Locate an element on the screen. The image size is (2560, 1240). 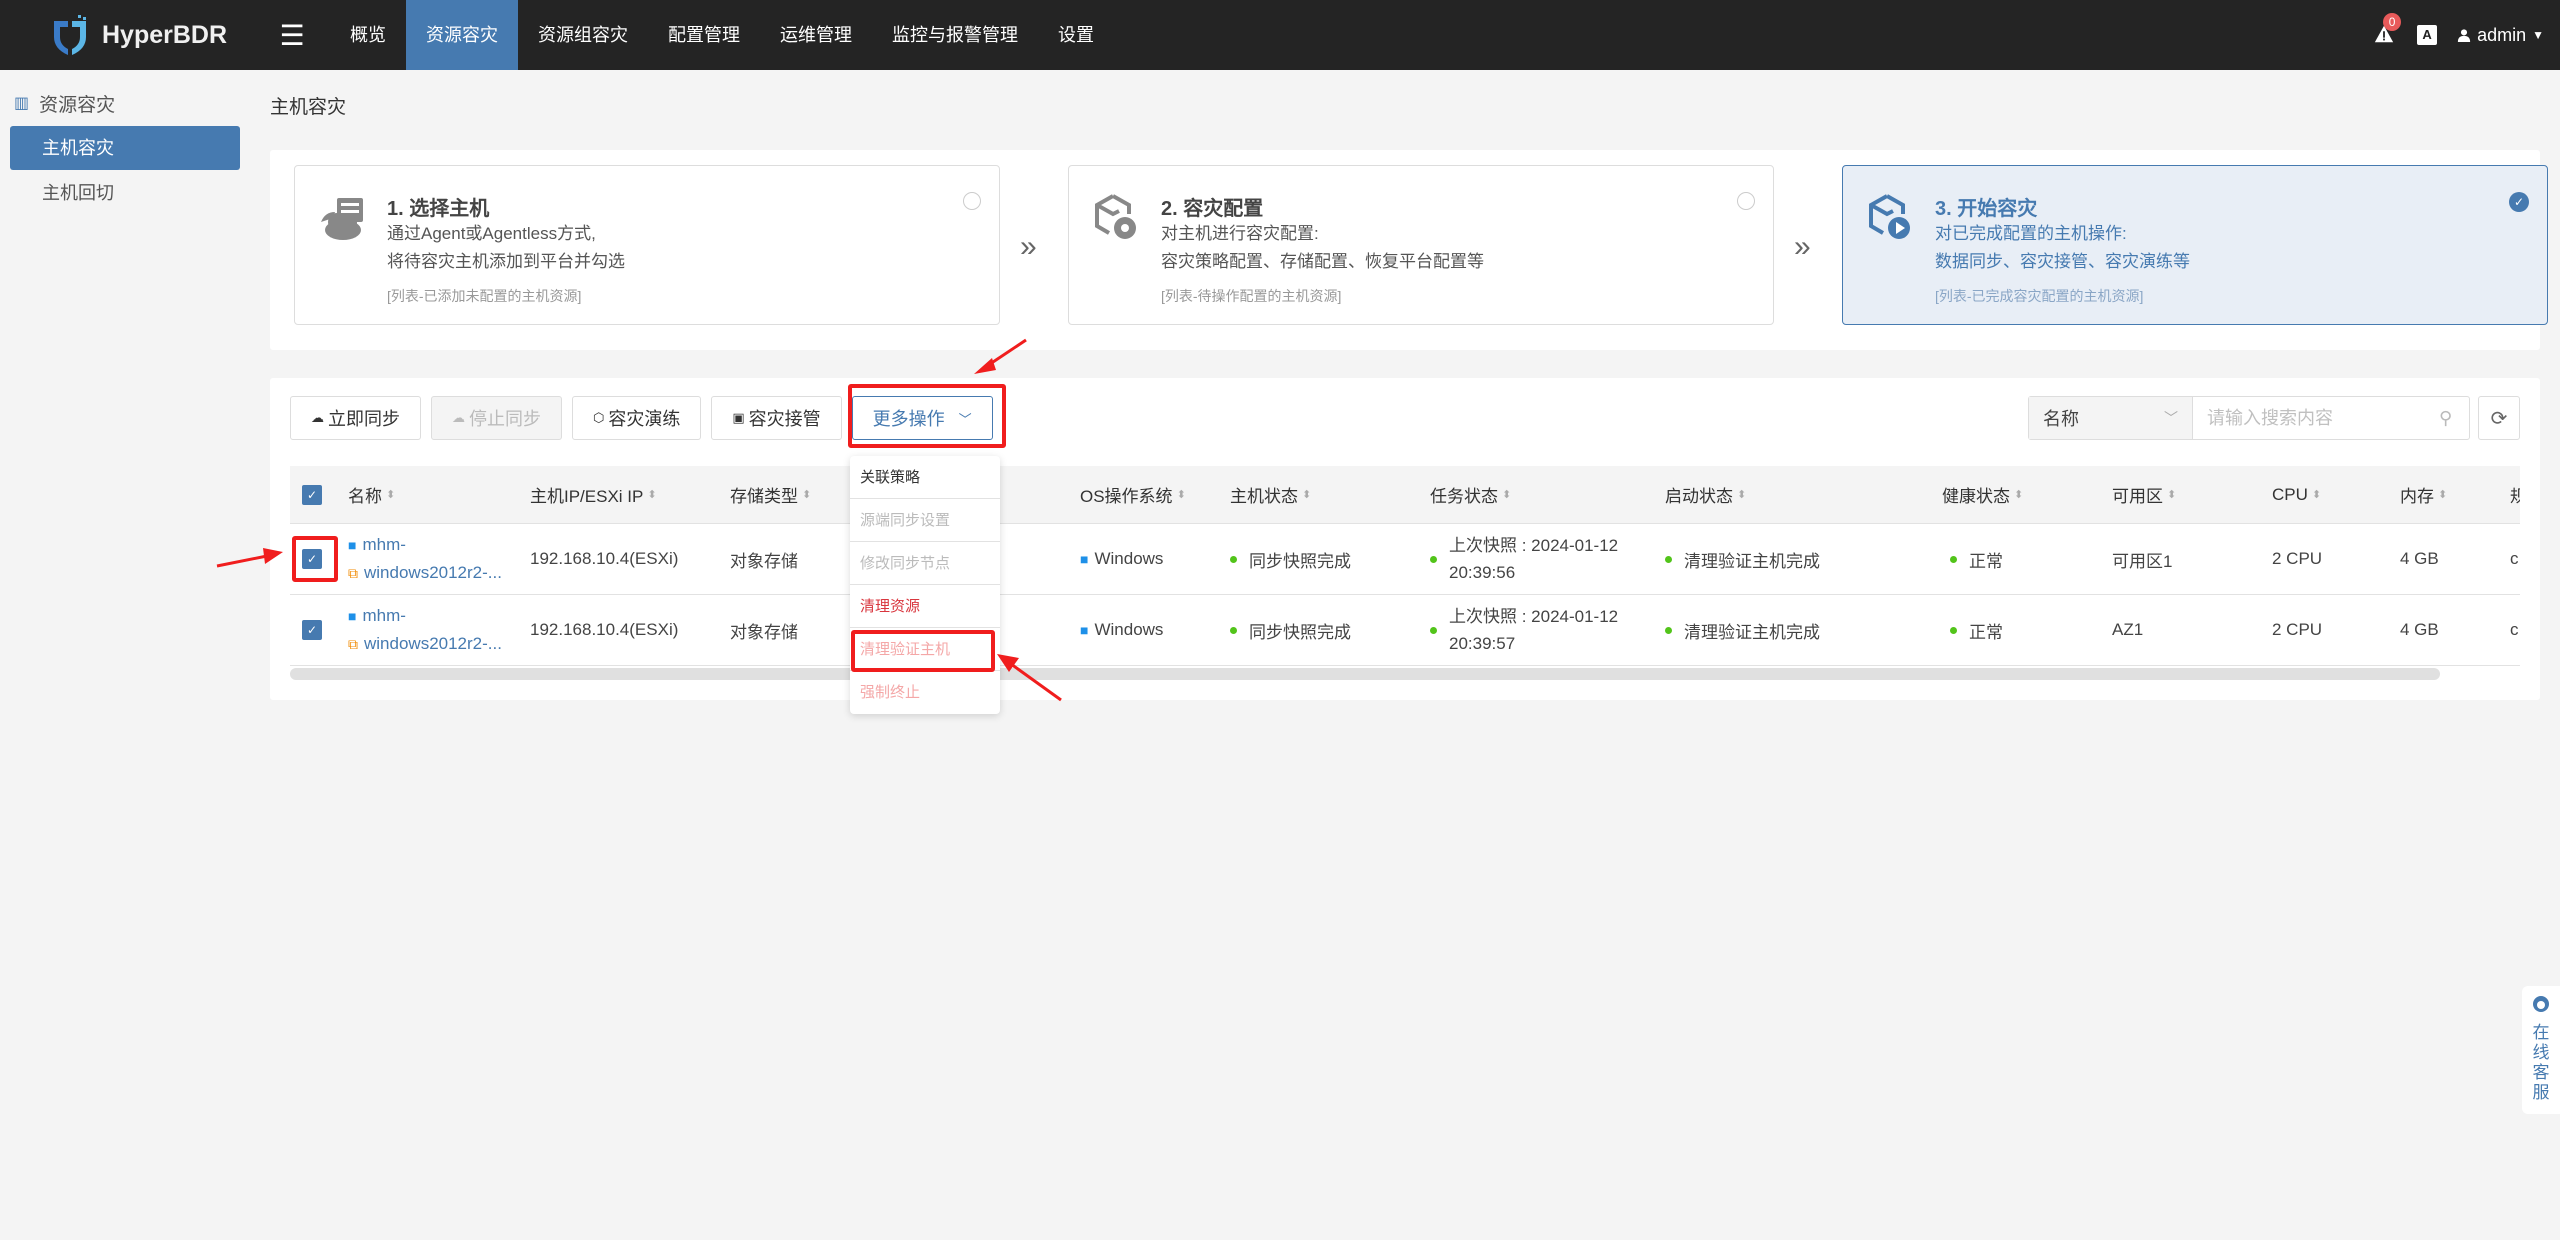
nav-resource-group-dr: 资源组容灾 is located at coordinates (583, 35).